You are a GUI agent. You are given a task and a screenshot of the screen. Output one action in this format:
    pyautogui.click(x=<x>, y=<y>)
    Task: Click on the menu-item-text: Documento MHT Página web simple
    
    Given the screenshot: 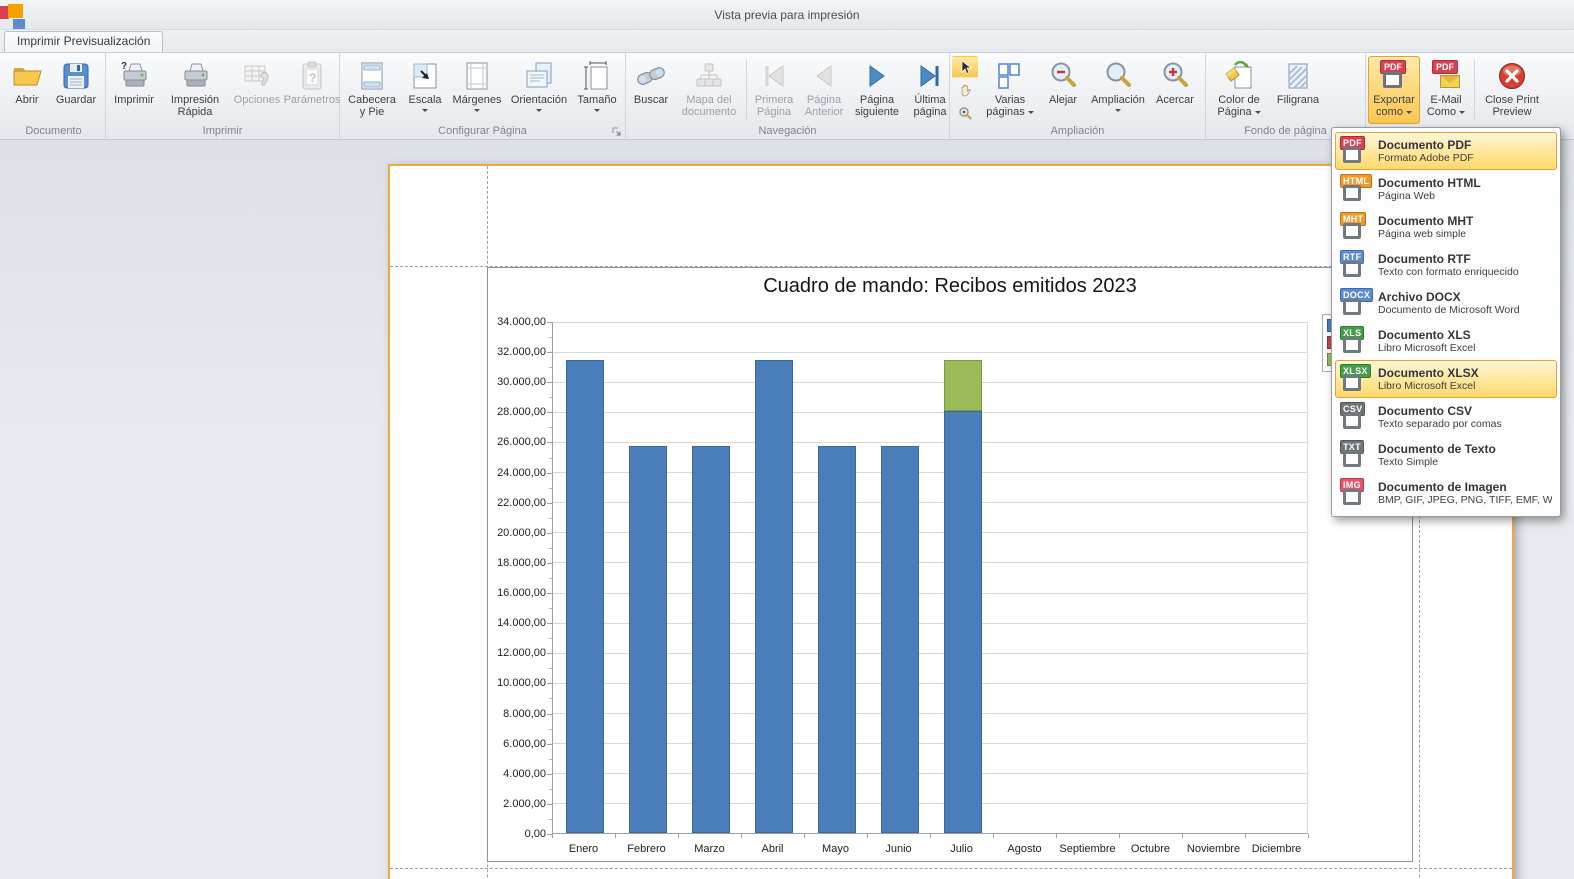 What is the action you would take?
    pyautogui.click(x=1425, y=227)
    